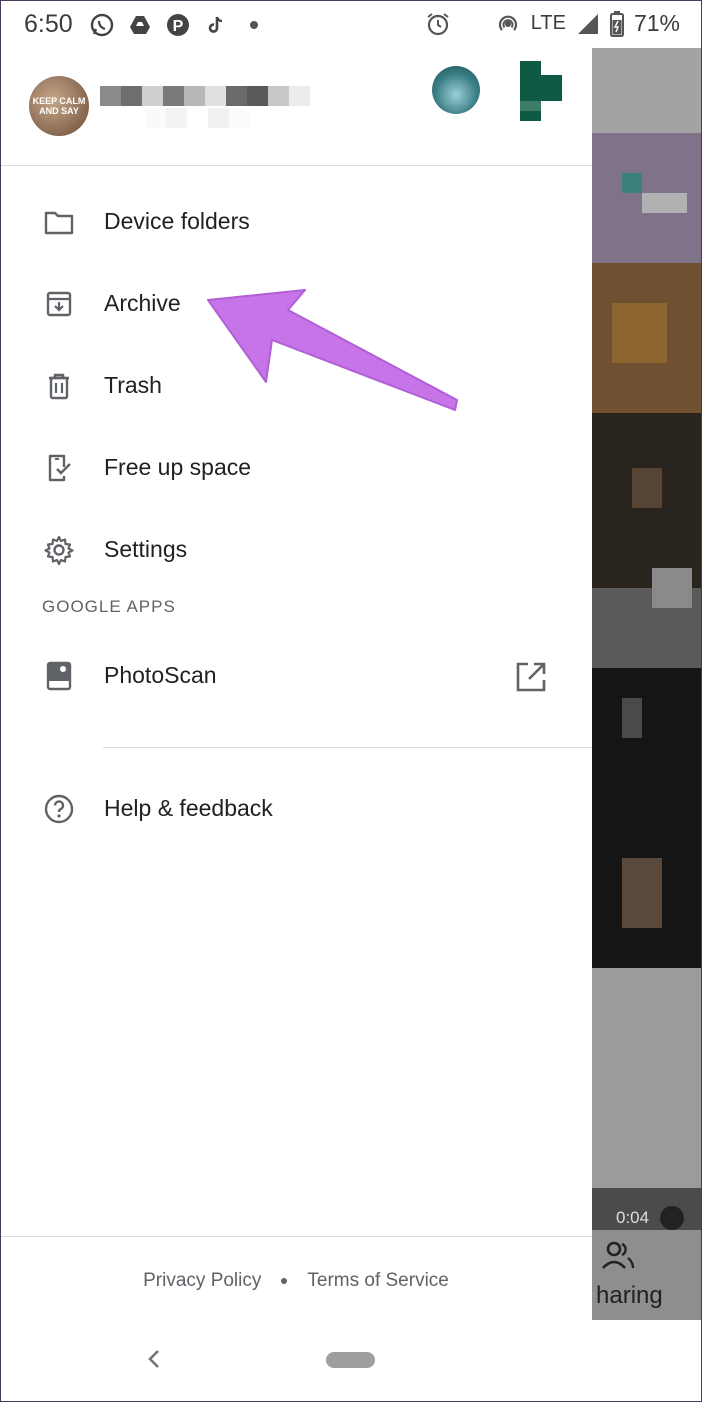 This screenshot has width=702, height=1402. I want to click on menu-item-label: Archive, so click(142, 303).